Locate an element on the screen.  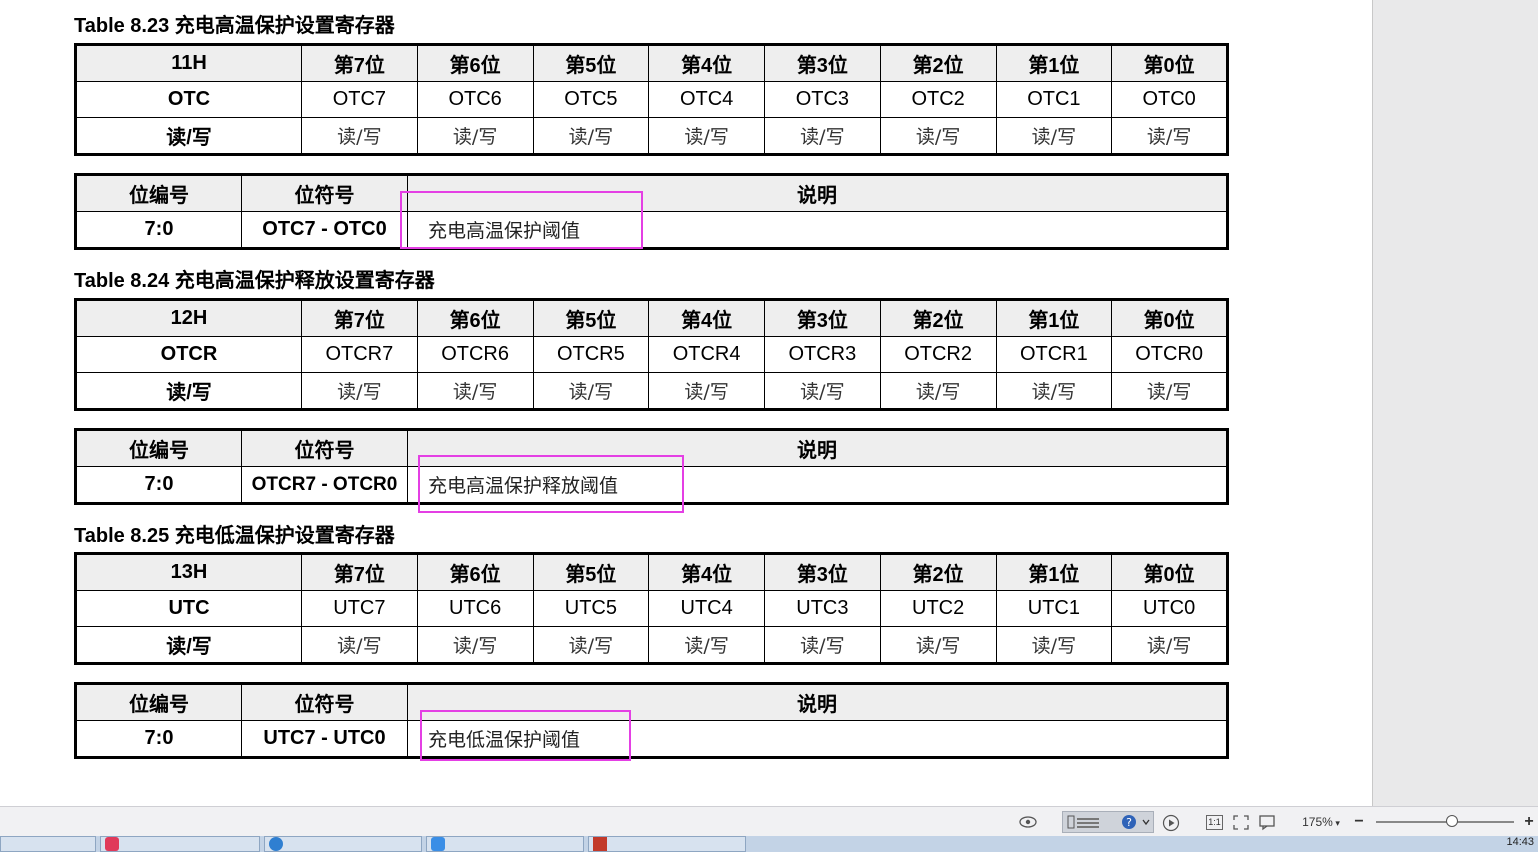
header-row: 位编号 位符号 说明 is located at coordinates (651, 448).